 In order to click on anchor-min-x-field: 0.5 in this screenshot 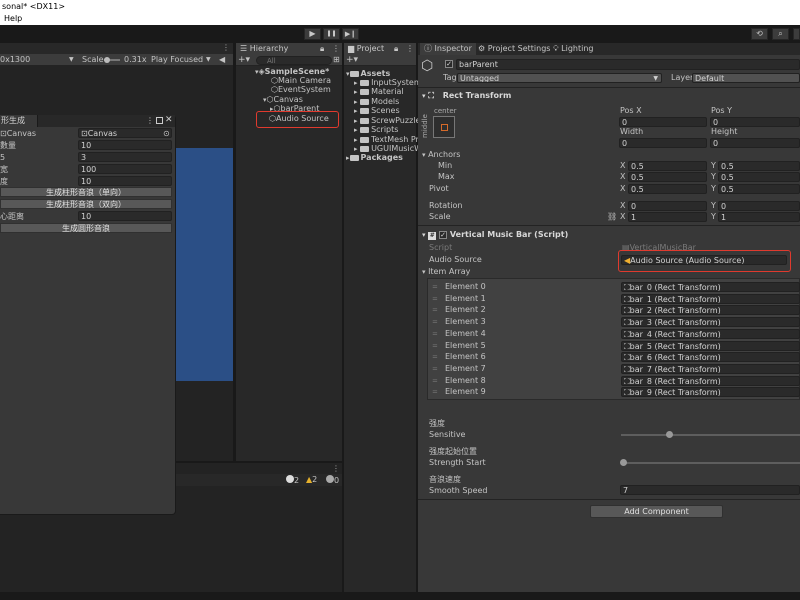, I will do `click(667, 166)`.